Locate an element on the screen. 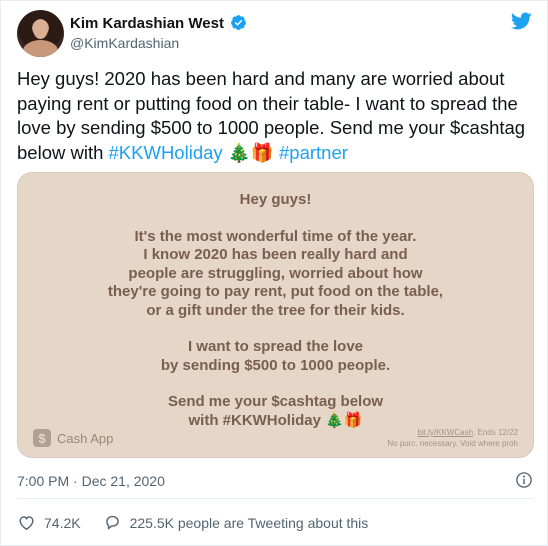  cash-app-logo-icon: $ is located at coordinates (42, 438).